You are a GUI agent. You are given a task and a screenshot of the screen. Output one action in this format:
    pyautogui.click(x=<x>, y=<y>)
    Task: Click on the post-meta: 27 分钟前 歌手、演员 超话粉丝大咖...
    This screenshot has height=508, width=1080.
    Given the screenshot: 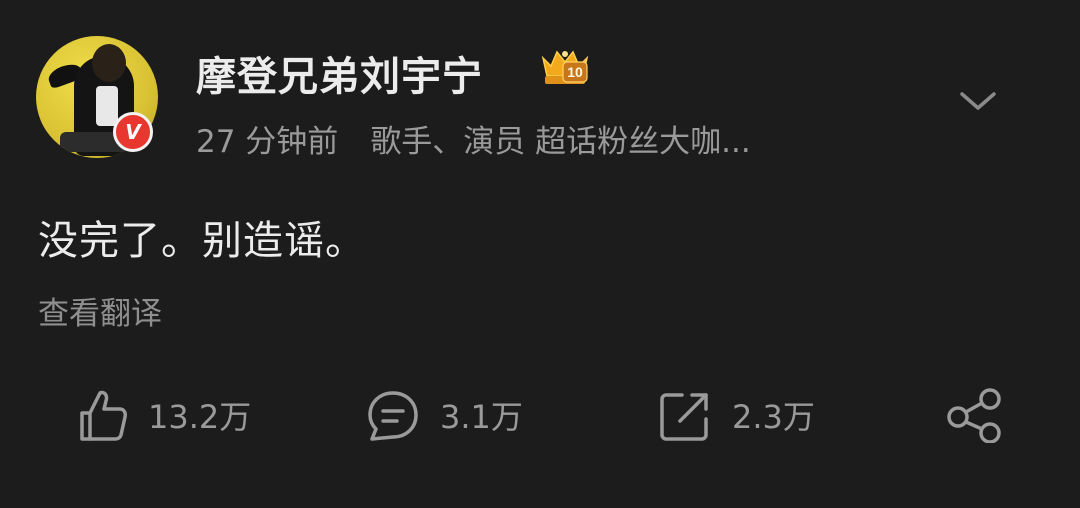 What is the action you would take?
    pyautogui.click(x=473, y=138)
    